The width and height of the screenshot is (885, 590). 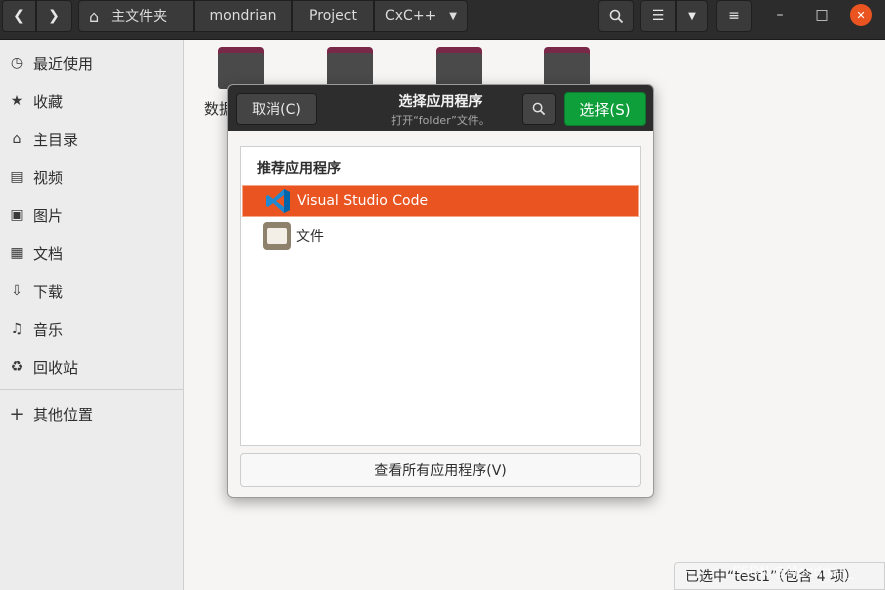 I want to click on sidebar-item-label: 视频, so click(x=48, y=177).